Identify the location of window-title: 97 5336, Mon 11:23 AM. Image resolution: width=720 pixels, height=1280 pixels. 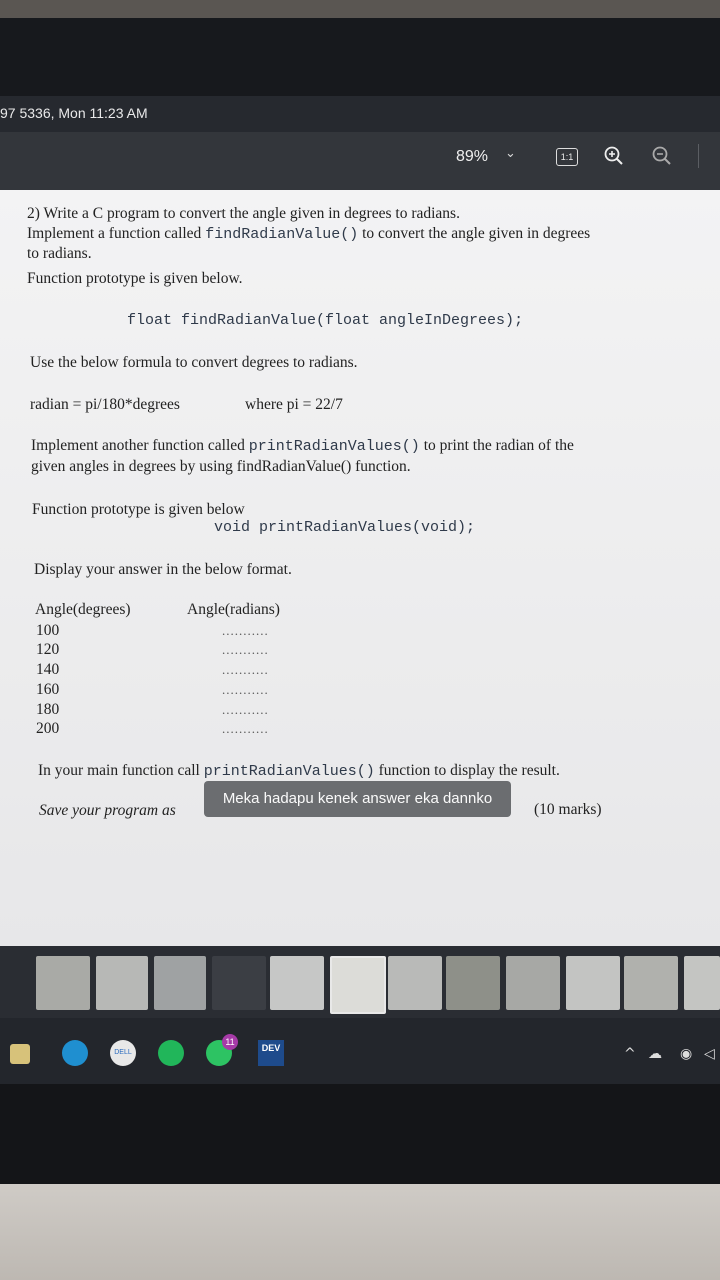
(74, 113).